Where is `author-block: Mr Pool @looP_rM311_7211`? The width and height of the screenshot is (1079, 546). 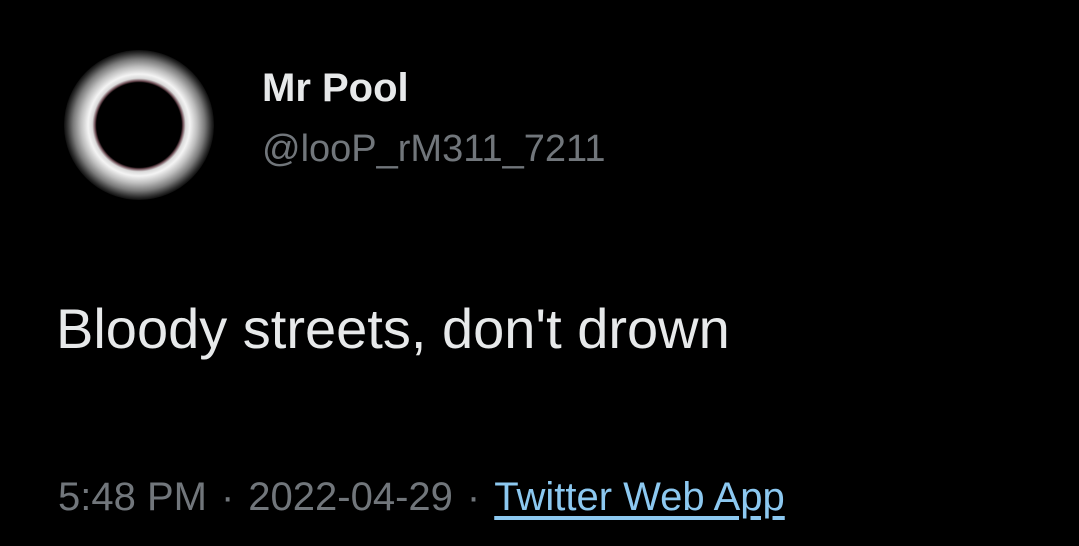
author-block: Mr Pool @looP_rM311_7211 is located at coordinates (434, 118).